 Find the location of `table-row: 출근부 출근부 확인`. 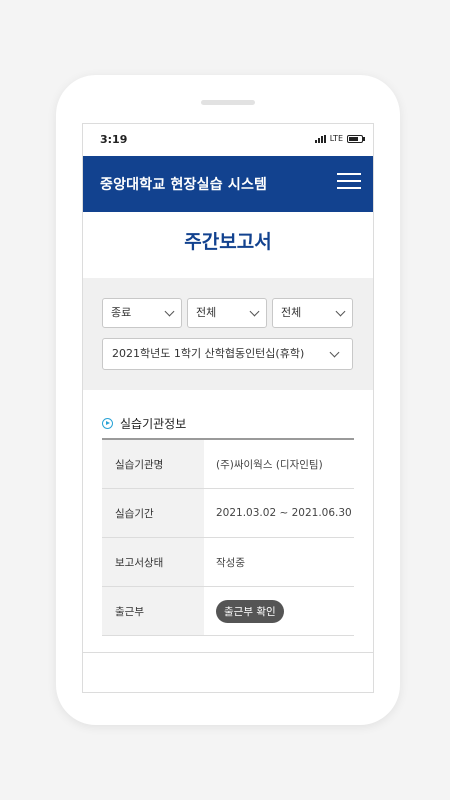

table-row: 출근부 출근부 확인 is located at coordinates (228, 611).